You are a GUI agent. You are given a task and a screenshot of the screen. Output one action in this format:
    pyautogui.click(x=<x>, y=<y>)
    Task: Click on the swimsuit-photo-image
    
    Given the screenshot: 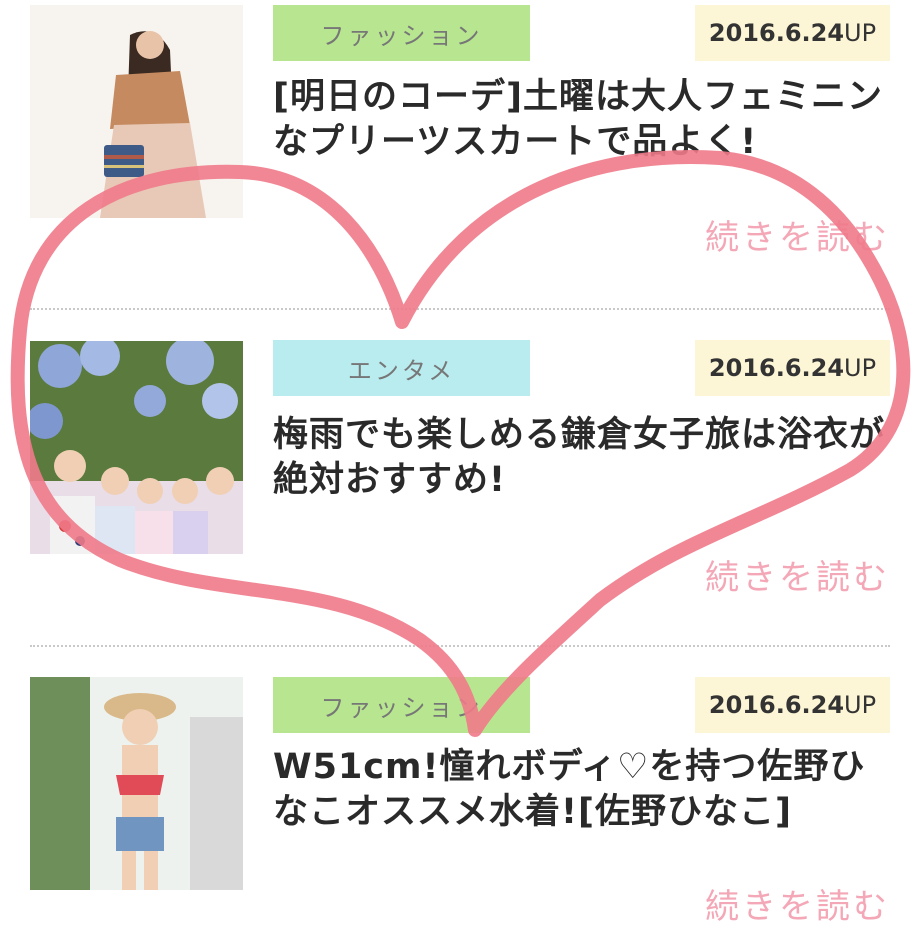 What is the action you would take?
    pyautogui.click(x=136, y=783)
    